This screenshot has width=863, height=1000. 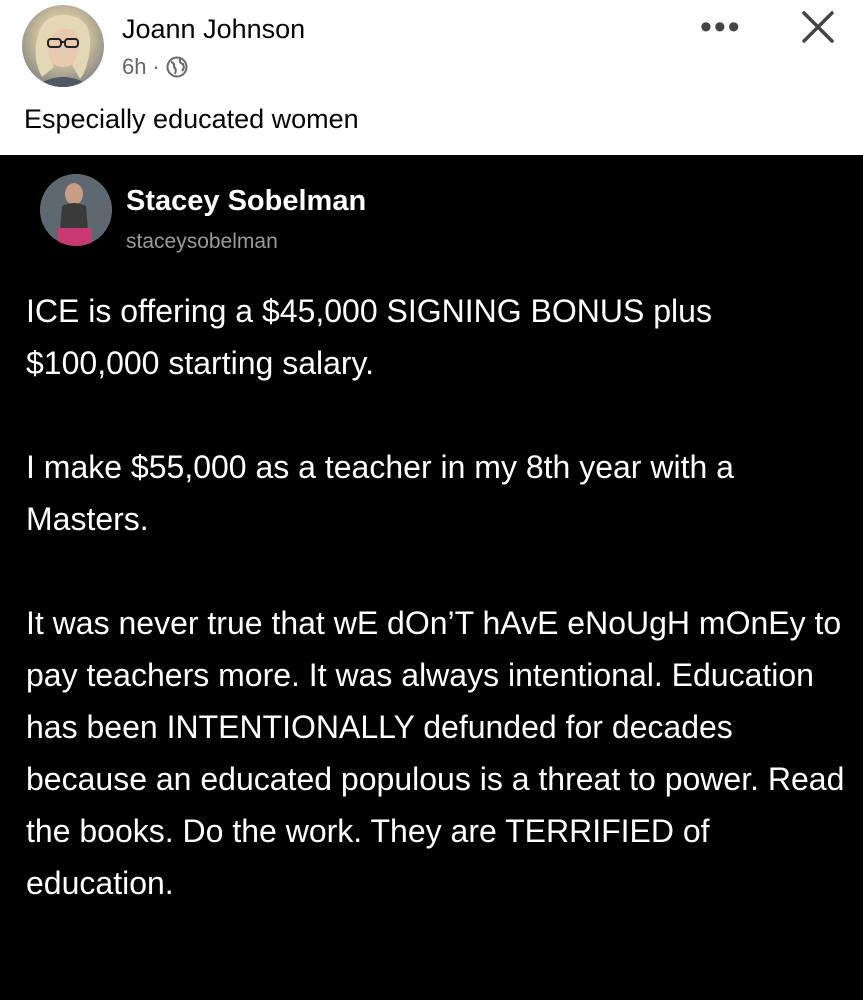 What do you see at coordinates (721, 27) in the screenshot?
I see `more-options-icon: •••` at bounding box center [721, 27].